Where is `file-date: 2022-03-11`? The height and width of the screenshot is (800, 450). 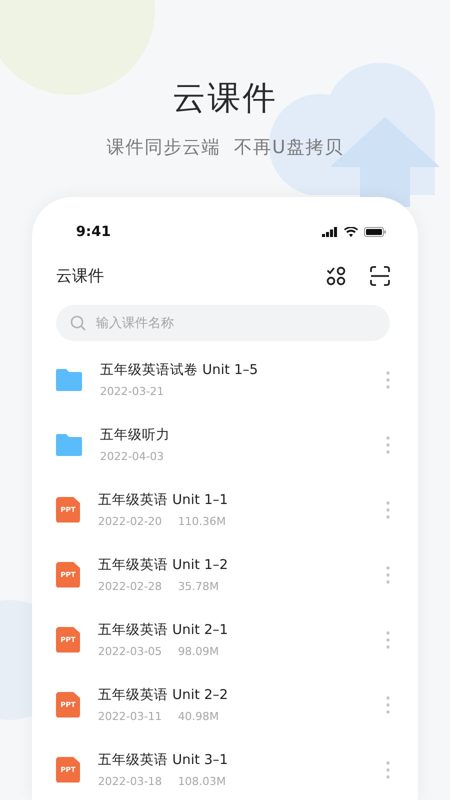 file-date: 2022-03-11 is located at coordinates (130, 716).